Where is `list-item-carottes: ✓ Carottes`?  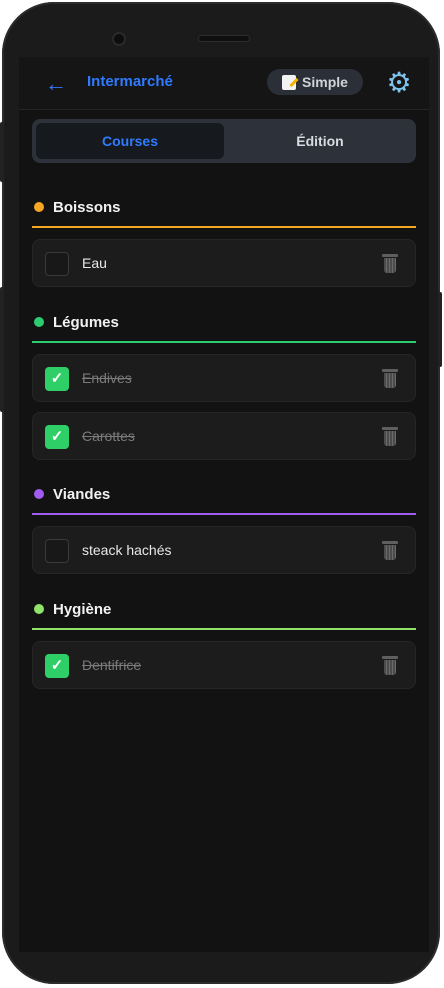
list-item-carottes: ✓ Carottes is located at coordinates (224, 436).